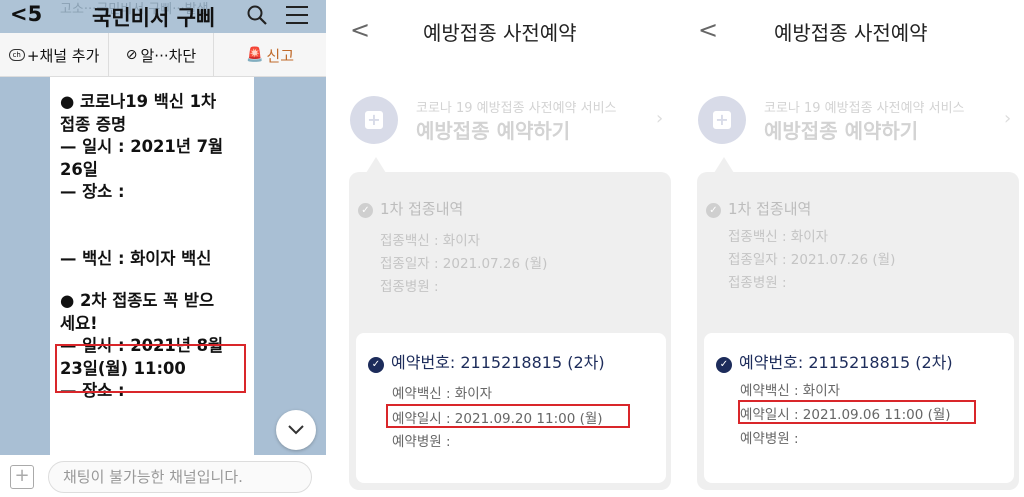 The image size is (1024, 497). I want to click on add-channel-button: ch +채널 추가, so click(54, 55).